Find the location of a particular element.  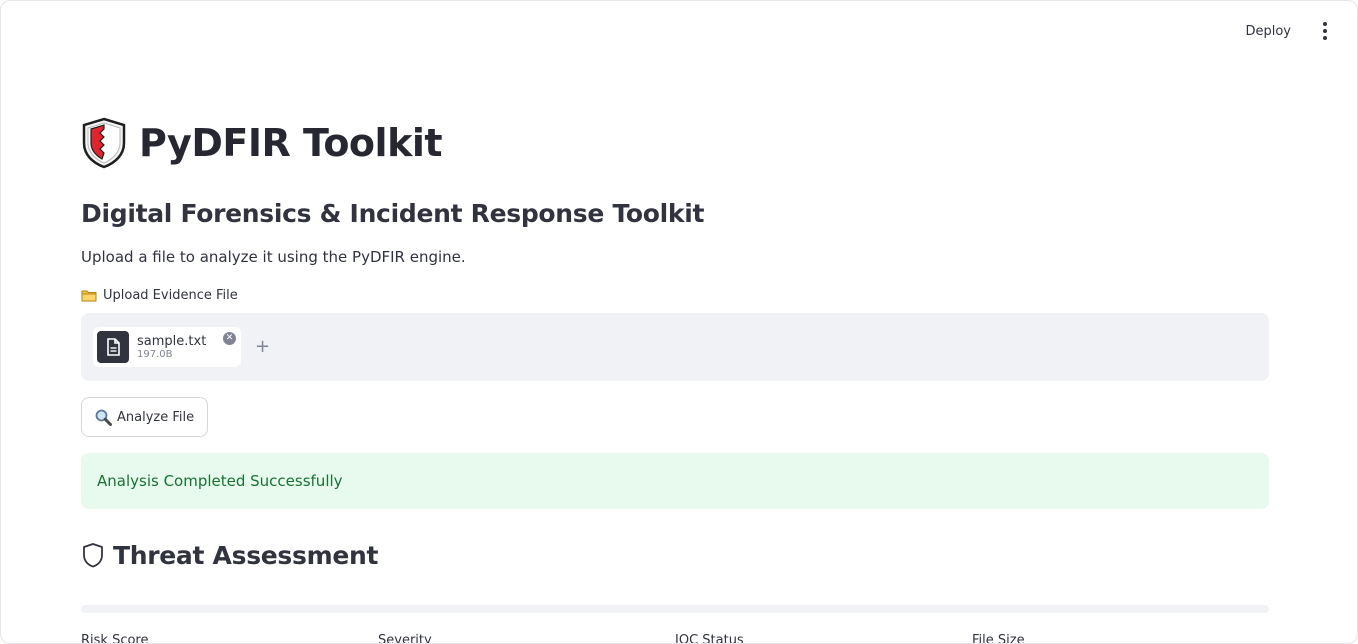

uploaded-file-chip: sample.txt 197.0B ✕ is located at coordinates (167, 347).